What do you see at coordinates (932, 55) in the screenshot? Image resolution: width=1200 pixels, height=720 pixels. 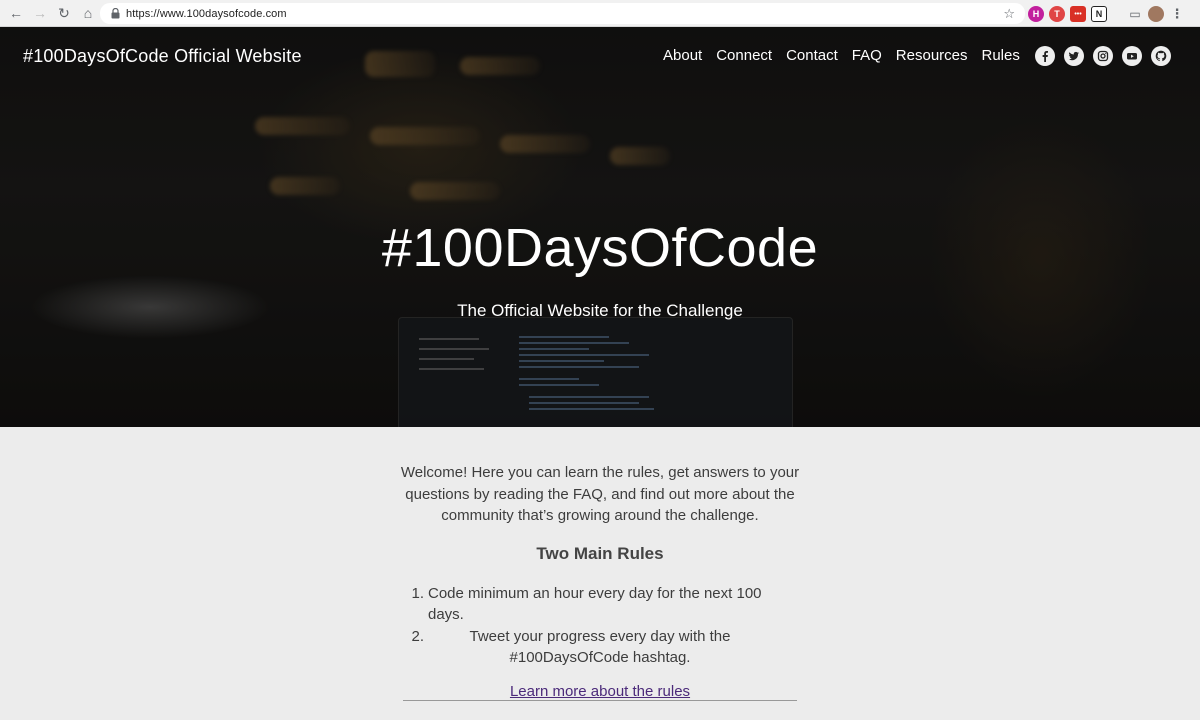 I see `nav-resources: Resources` at bounding box center [932, 55].